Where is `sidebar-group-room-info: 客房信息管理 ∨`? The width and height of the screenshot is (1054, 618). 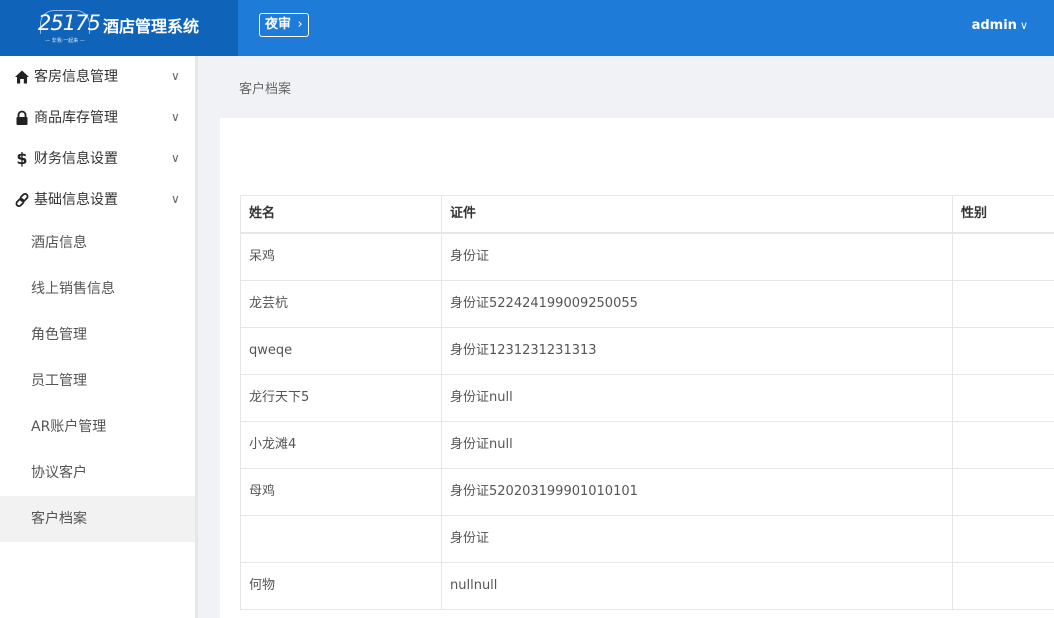 sidebar-group-room-info: 客房信息管理 ∨ is located at coordinates (97, 76).